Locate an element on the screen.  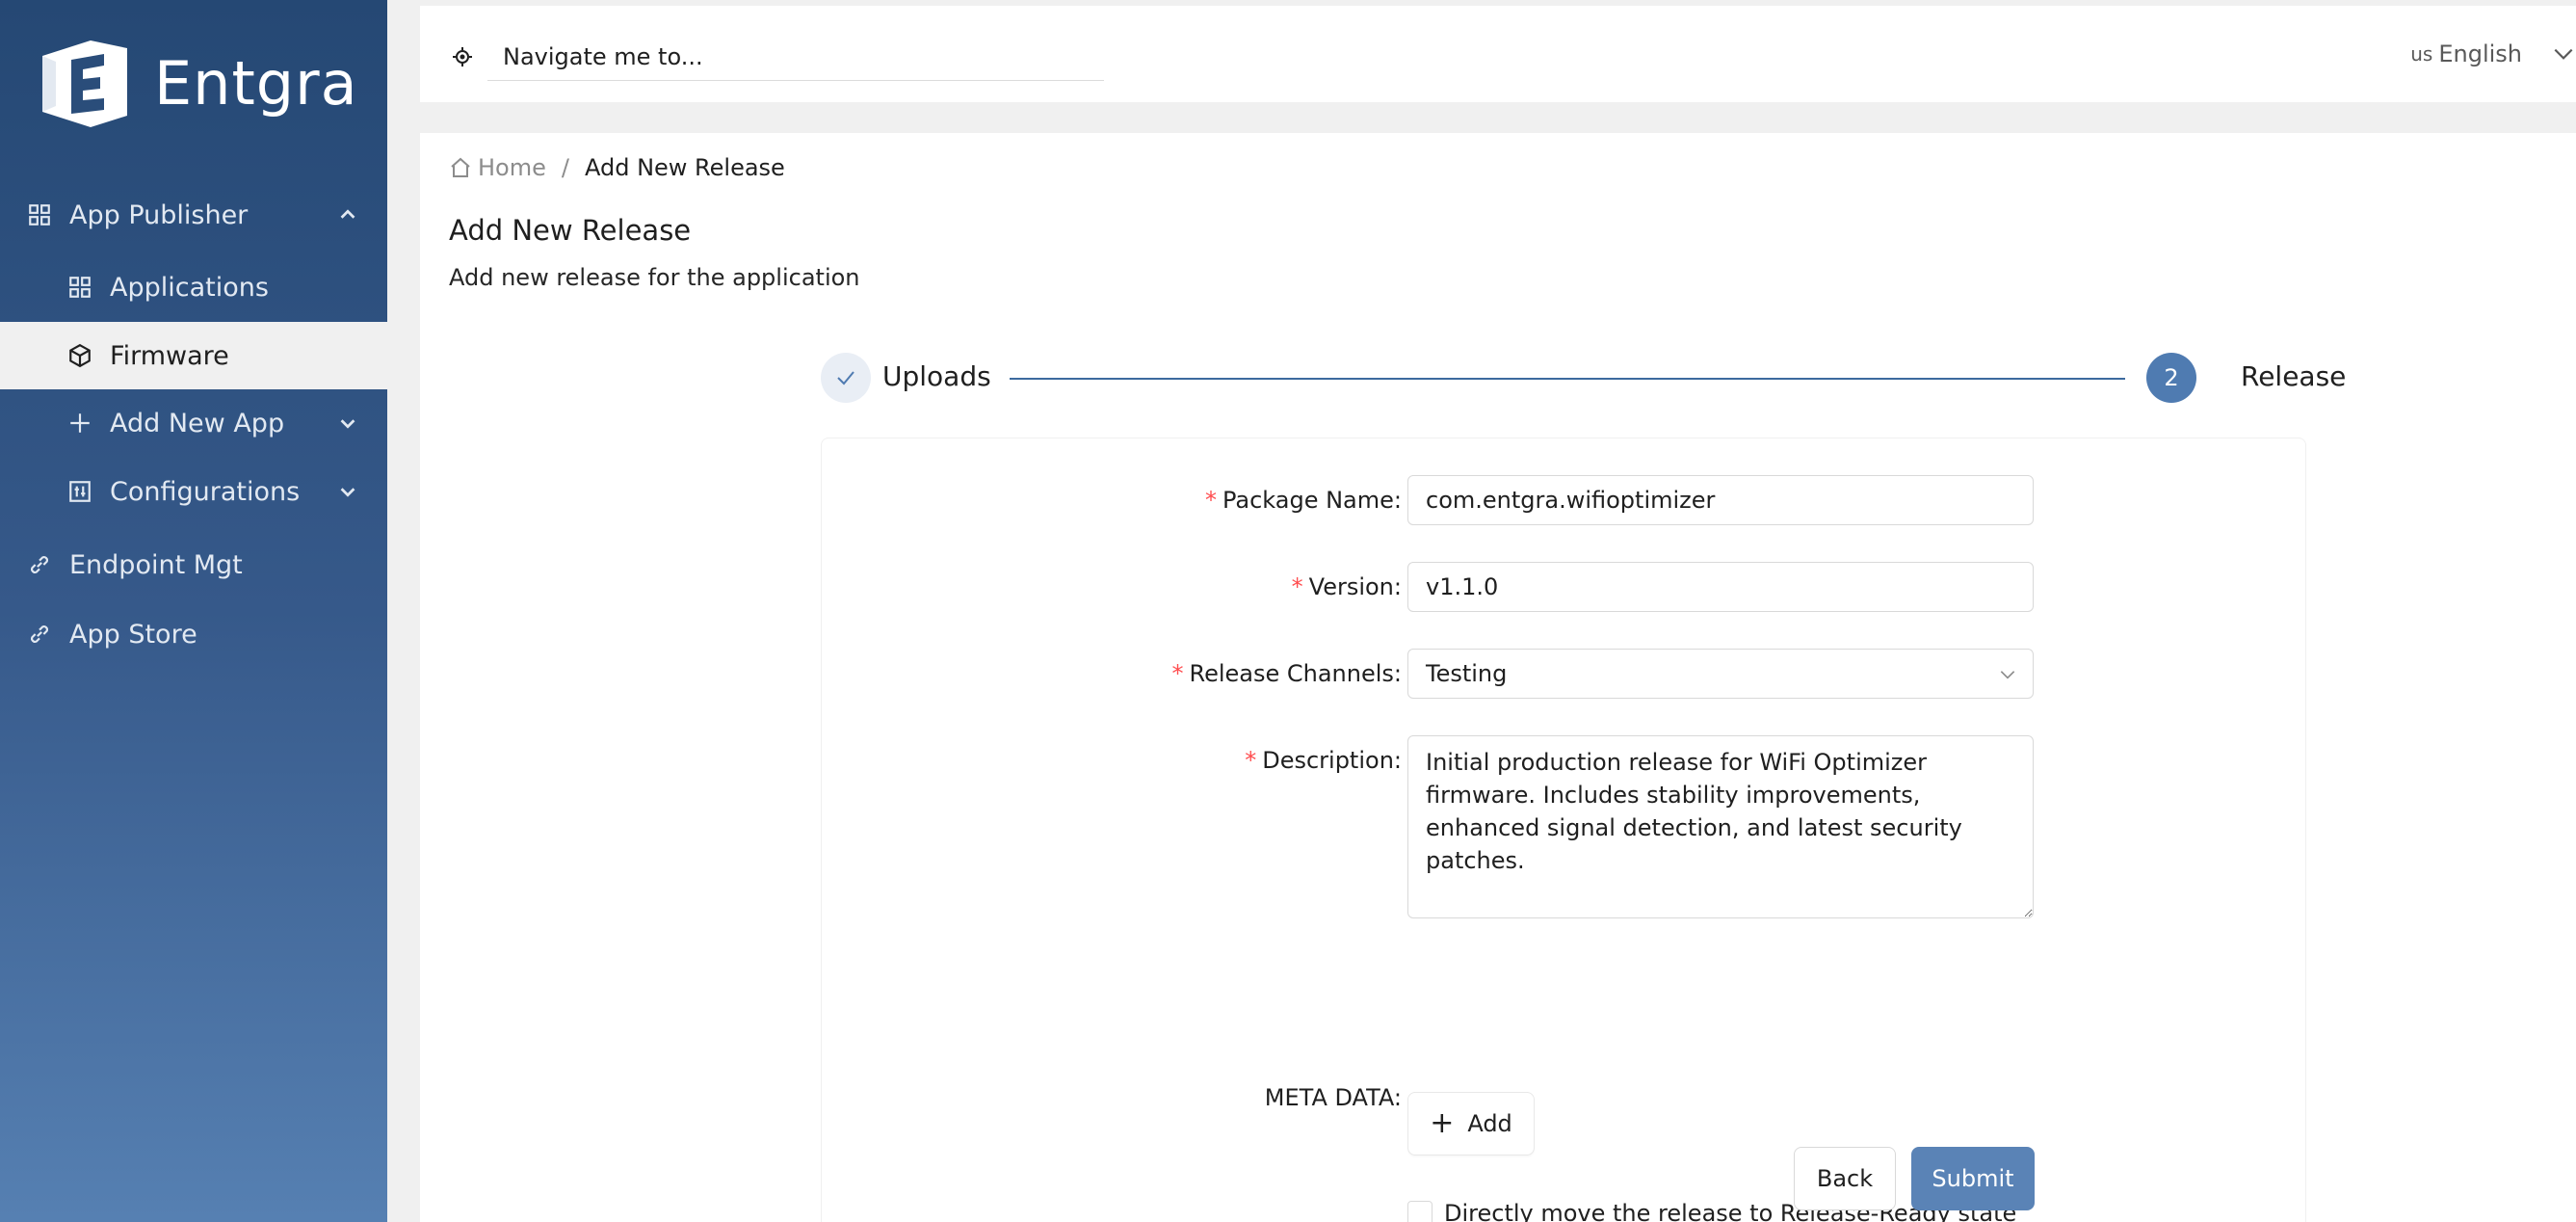
submit-button: Submit is located at coordinates (1973, 1178).